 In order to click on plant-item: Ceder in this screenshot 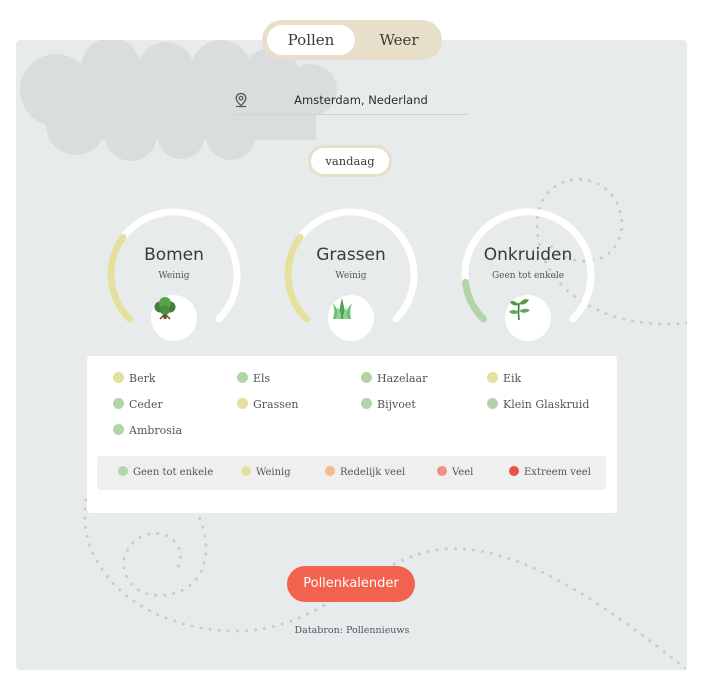, I will do `click(138, 405)`.